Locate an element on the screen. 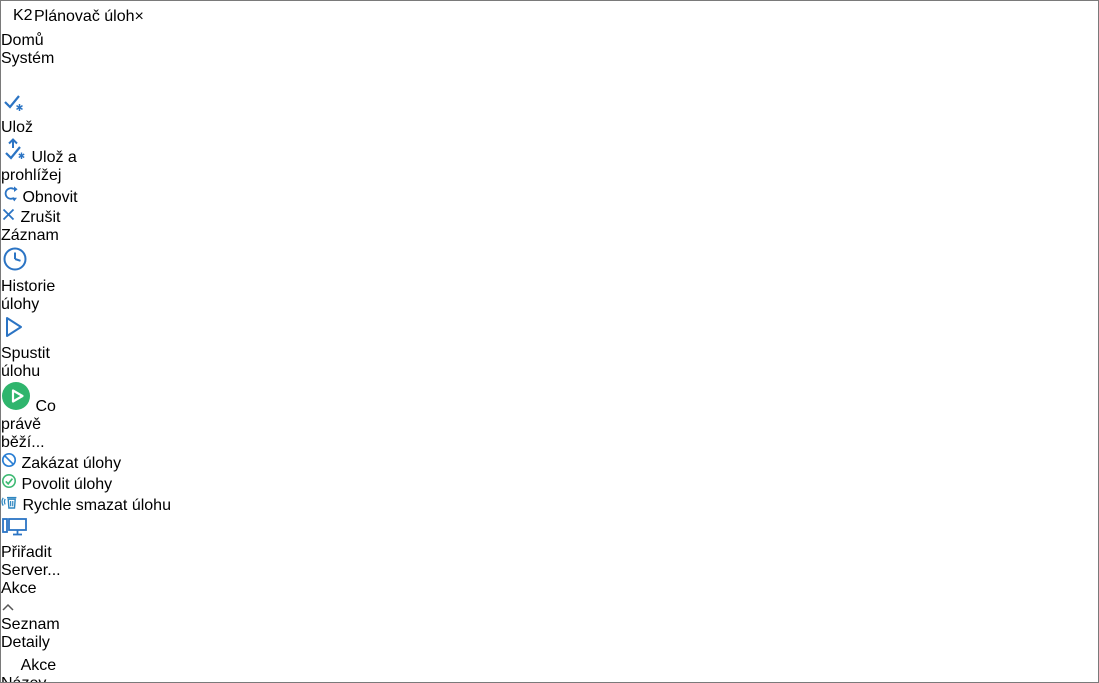 This screenshot has width=1099, height=683. window-controls: × is located at coordinates (139, 17).